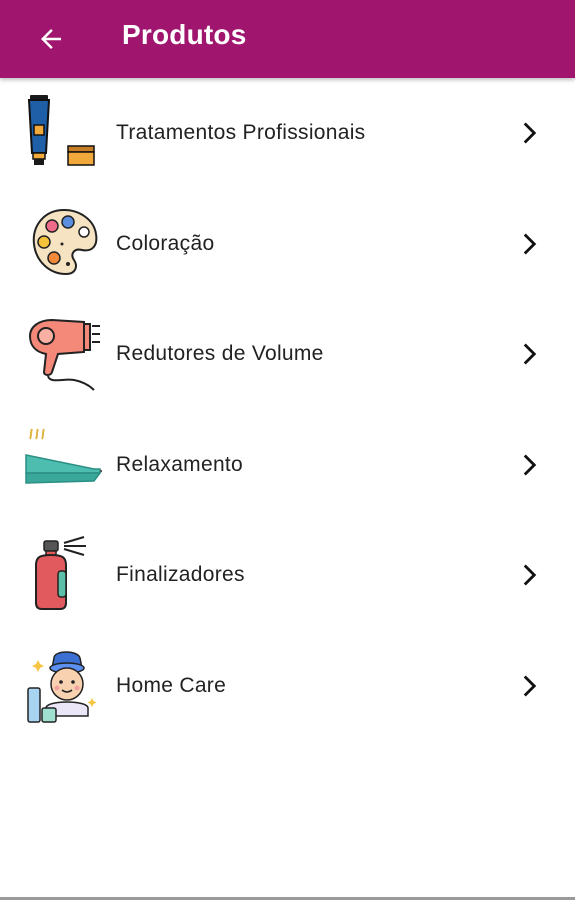  I want to click on list-item-tratamentos-profissionais: Tratamentos Profissionais, so click(287, 133).